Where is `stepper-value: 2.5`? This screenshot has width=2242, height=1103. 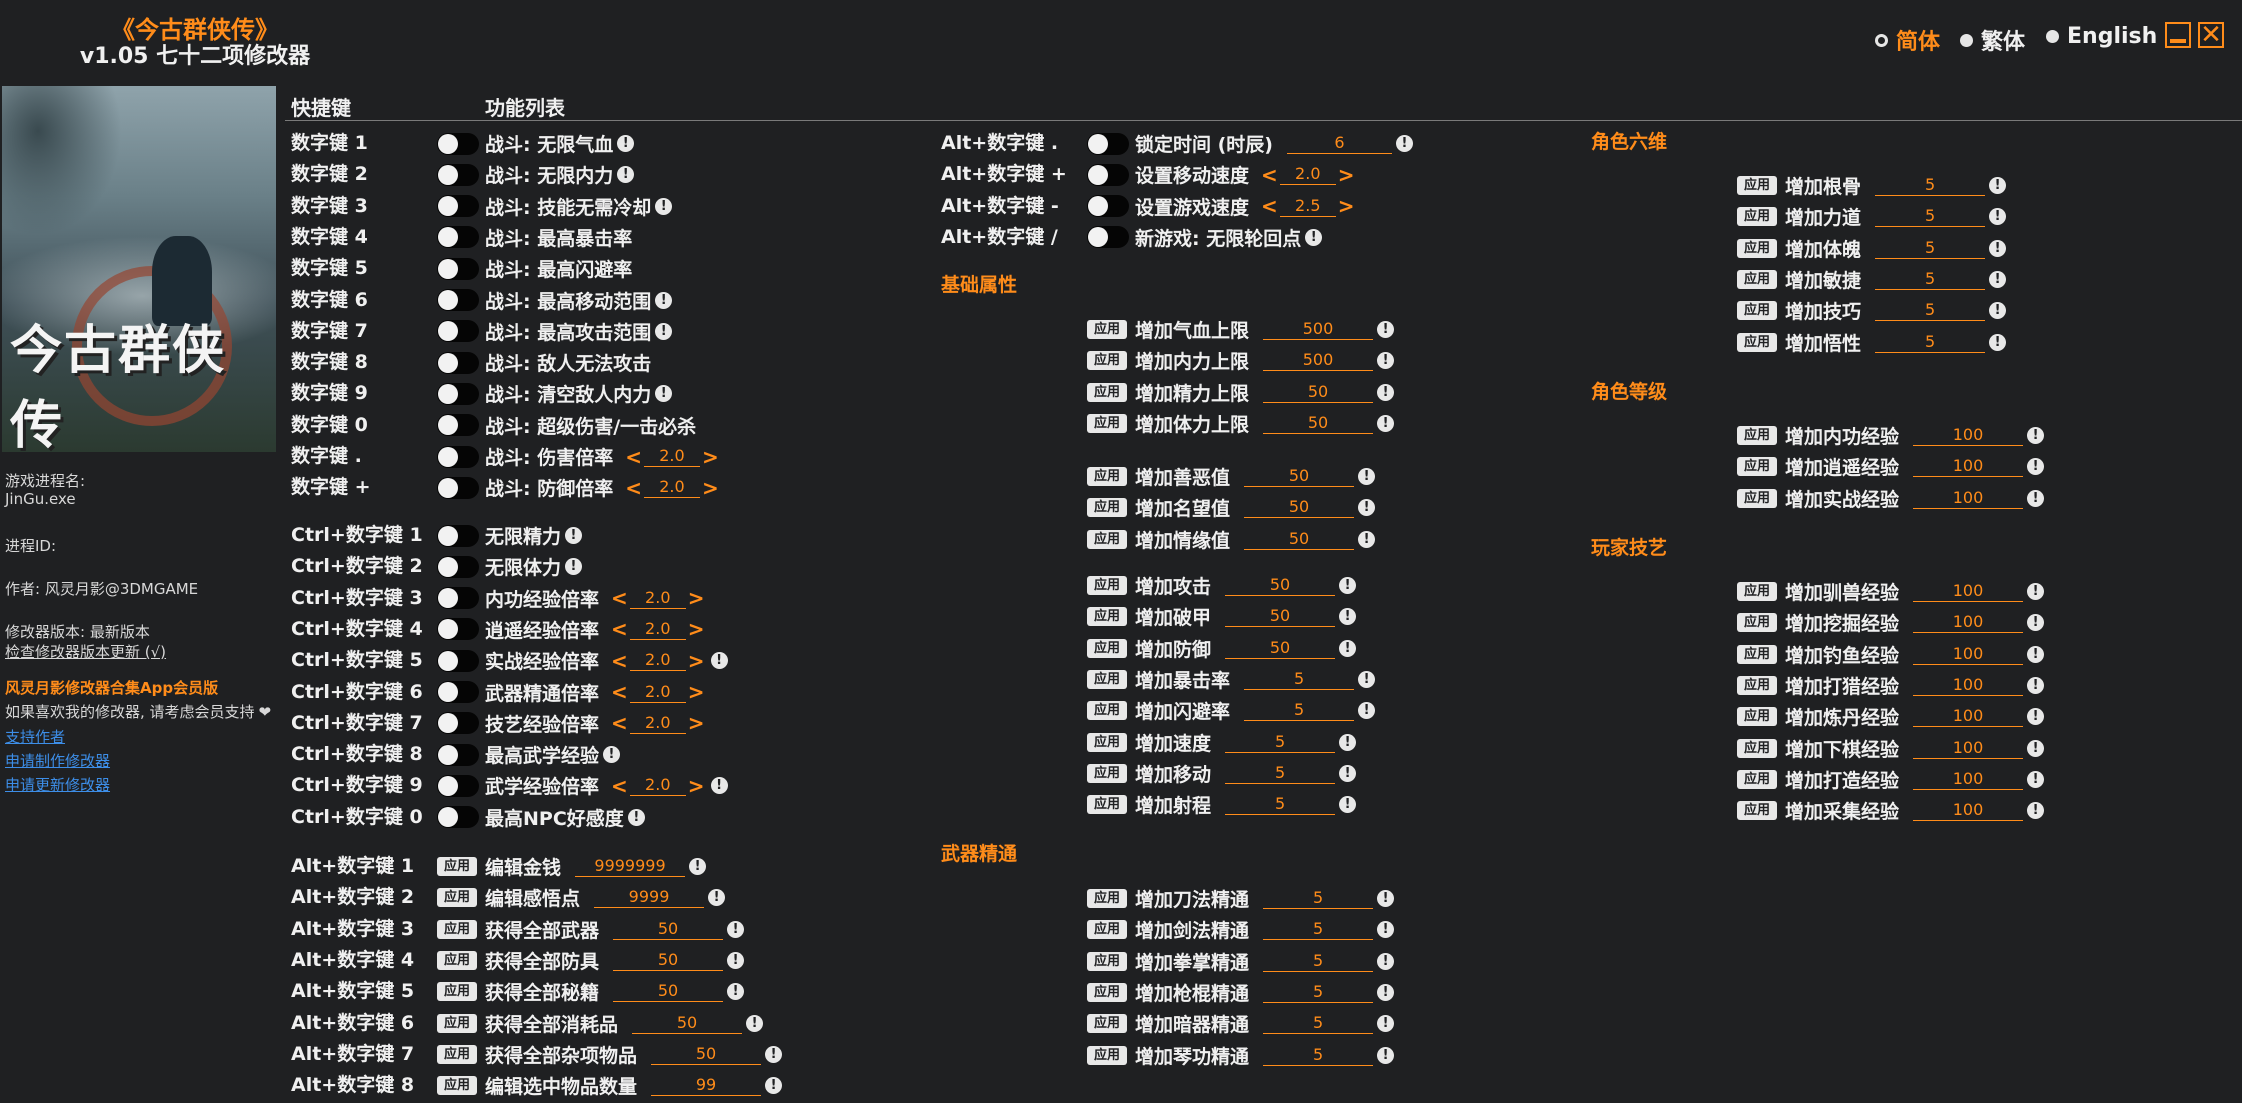 stepper-value: 2.5 is located at coordinates (1307, 206).